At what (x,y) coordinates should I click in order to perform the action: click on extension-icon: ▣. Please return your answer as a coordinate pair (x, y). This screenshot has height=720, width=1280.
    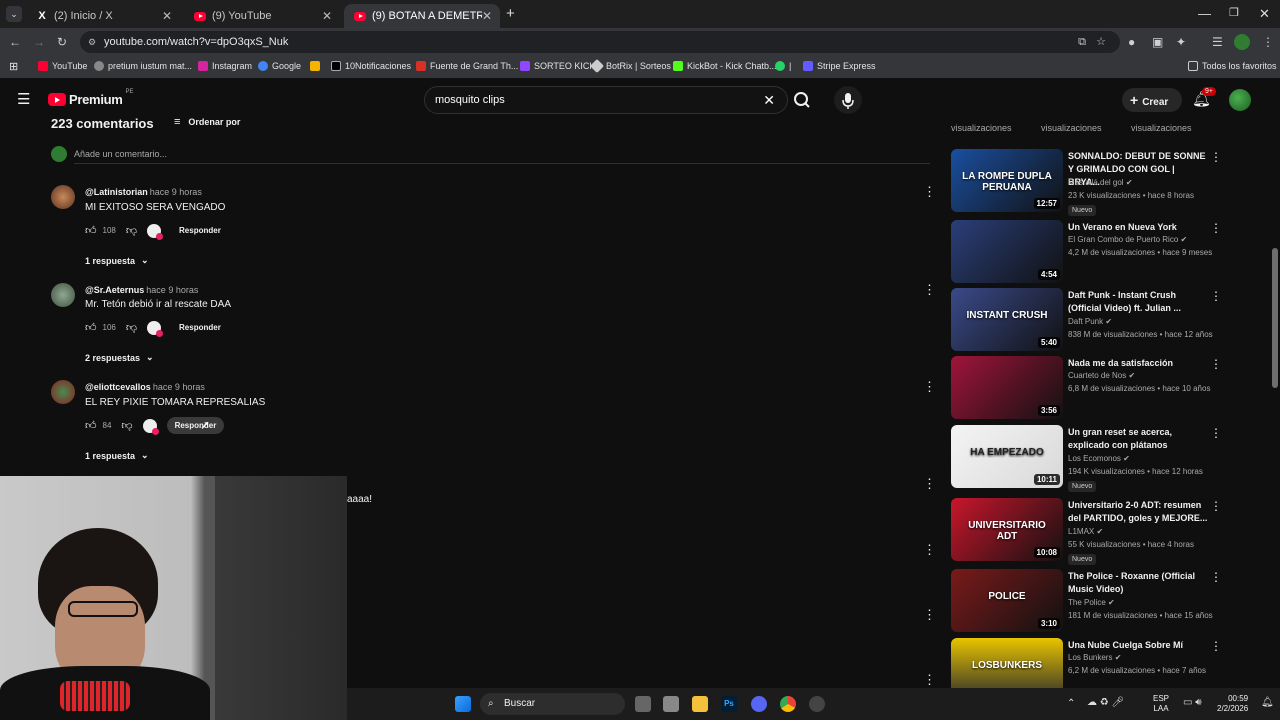
    Looking at the image, I should click on (1157, 42).